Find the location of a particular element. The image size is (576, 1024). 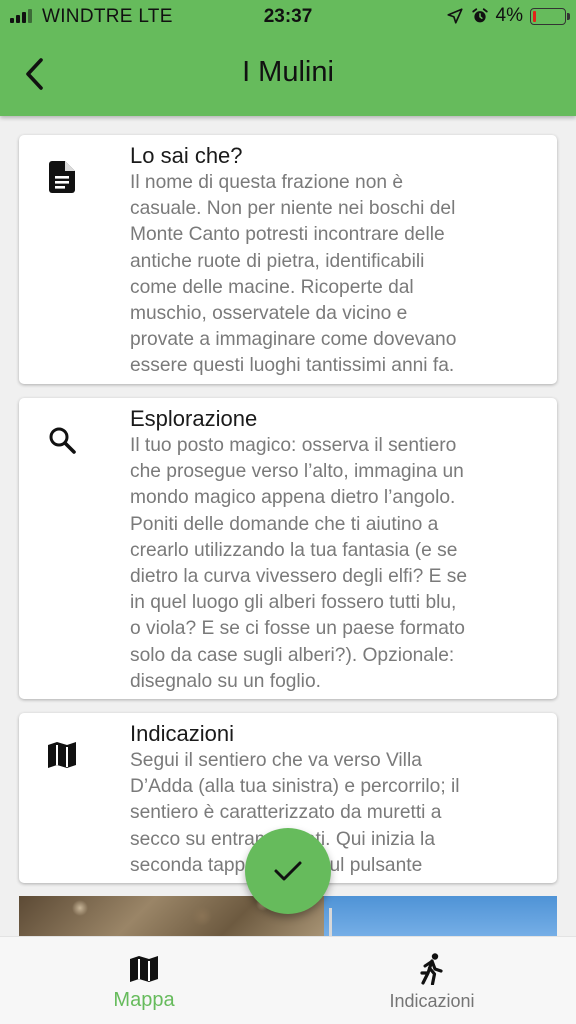

battery-percent: 4% is located at coordinates (509, 15).